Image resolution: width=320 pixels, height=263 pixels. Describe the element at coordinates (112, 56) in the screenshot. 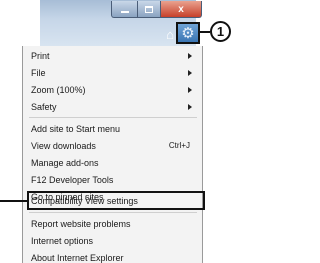

I see `menu-item-print: Print` at that location.